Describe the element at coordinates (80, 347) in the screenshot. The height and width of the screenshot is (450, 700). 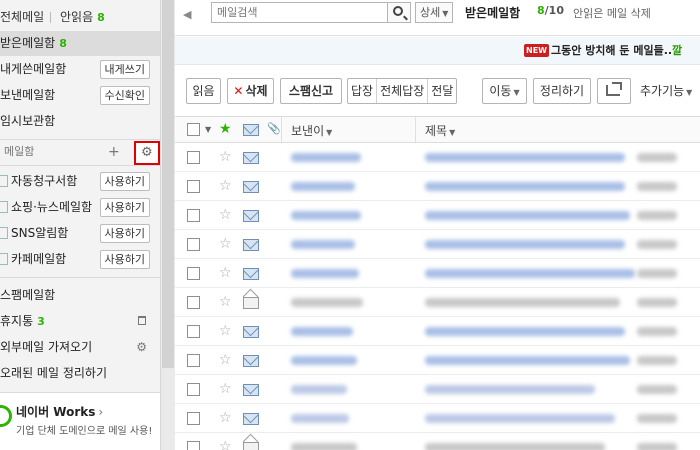
I see `sidebar-item-external-mail: 외부메일 가져오기 ⚙` at that location.